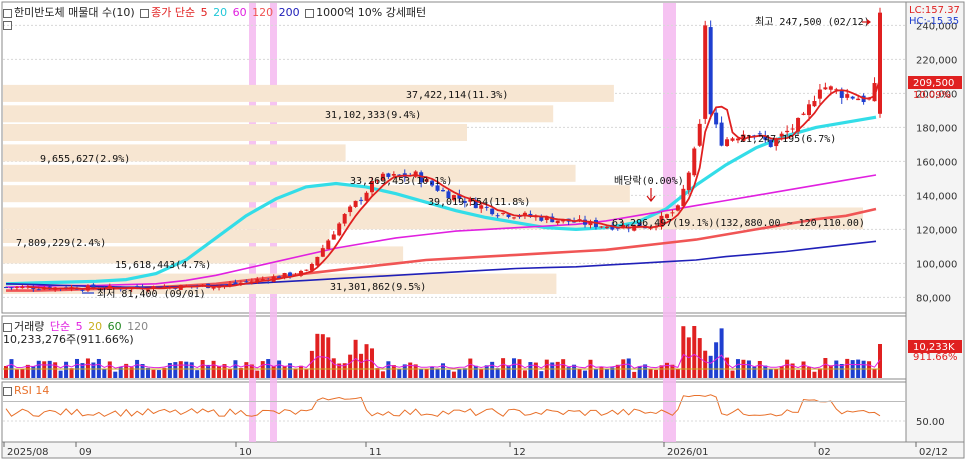  Describe the element at coordinates (934, 21) in the screenshot. I see `hc-value: HC:-15.35` at that location.